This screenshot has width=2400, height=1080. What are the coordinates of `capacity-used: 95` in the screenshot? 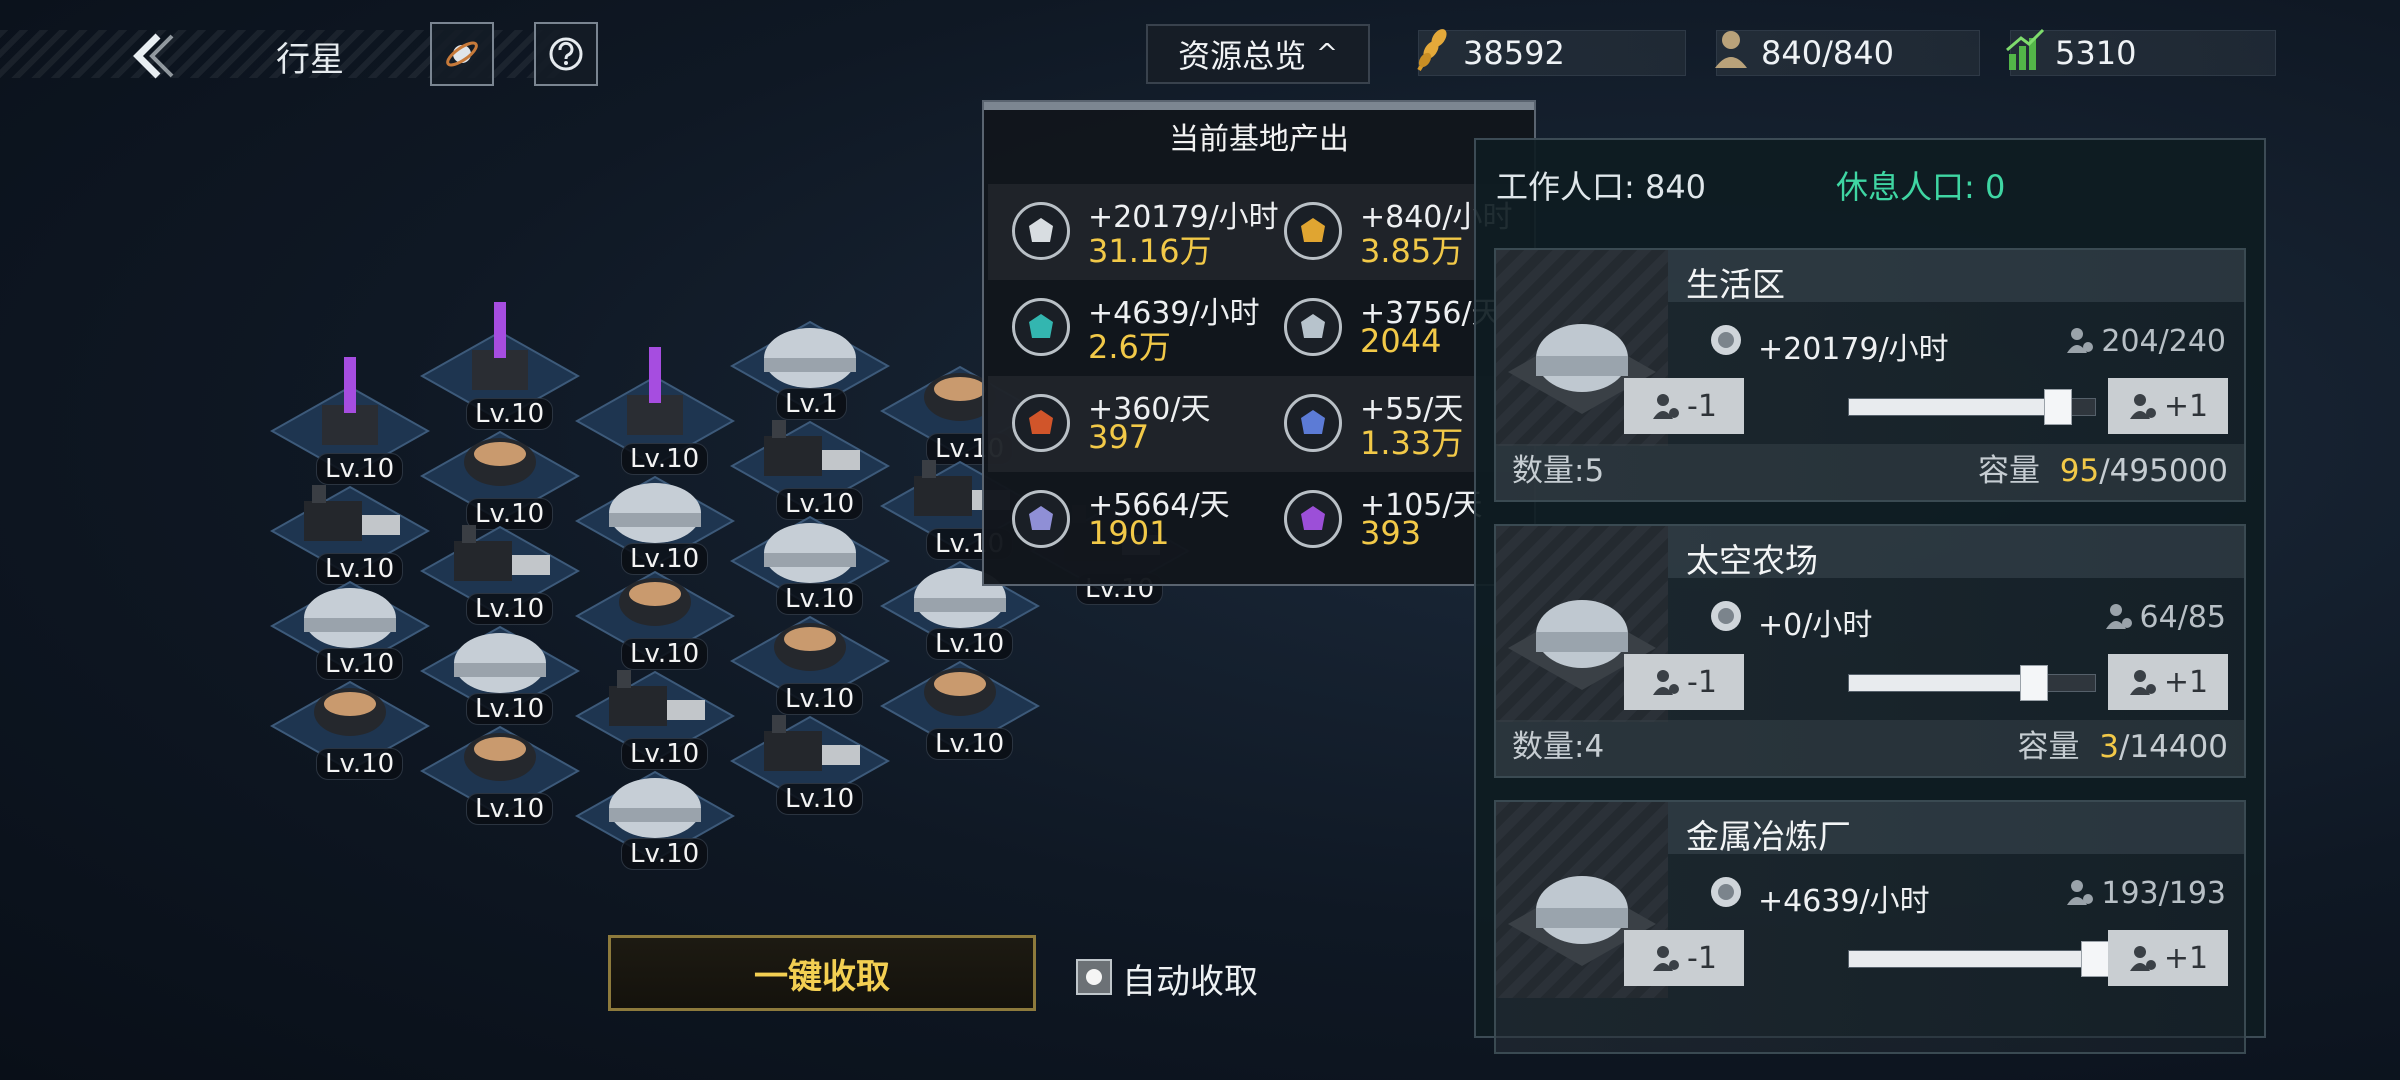 It's located at (2079, 471).